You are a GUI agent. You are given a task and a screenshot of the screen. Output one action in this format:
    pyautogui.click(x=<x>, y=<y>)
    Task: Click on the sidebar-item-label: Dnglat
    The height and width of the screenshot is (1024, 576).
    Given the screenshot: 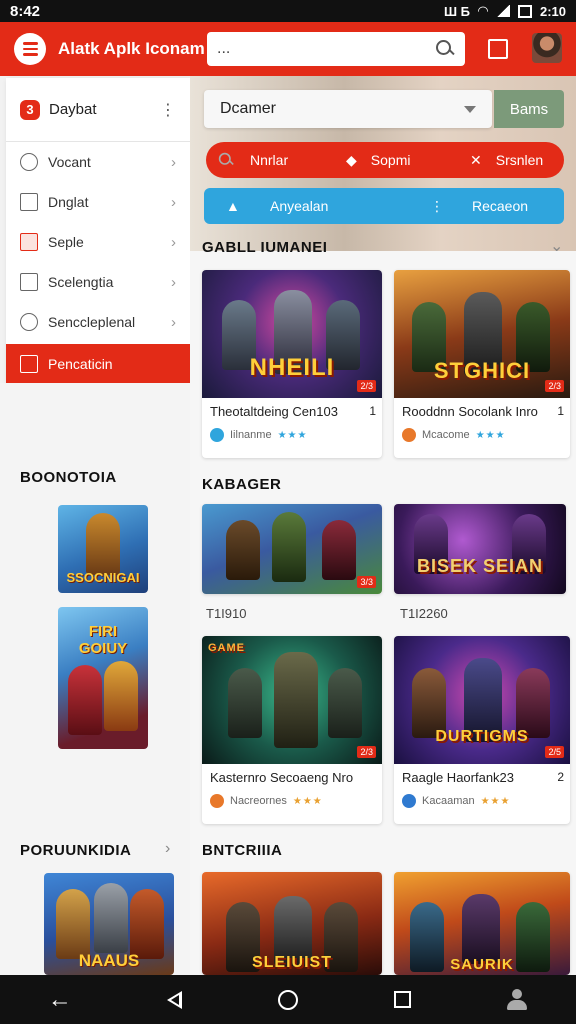 What is the action you would take?
    pyautogui.click(x=68, y=202)
    